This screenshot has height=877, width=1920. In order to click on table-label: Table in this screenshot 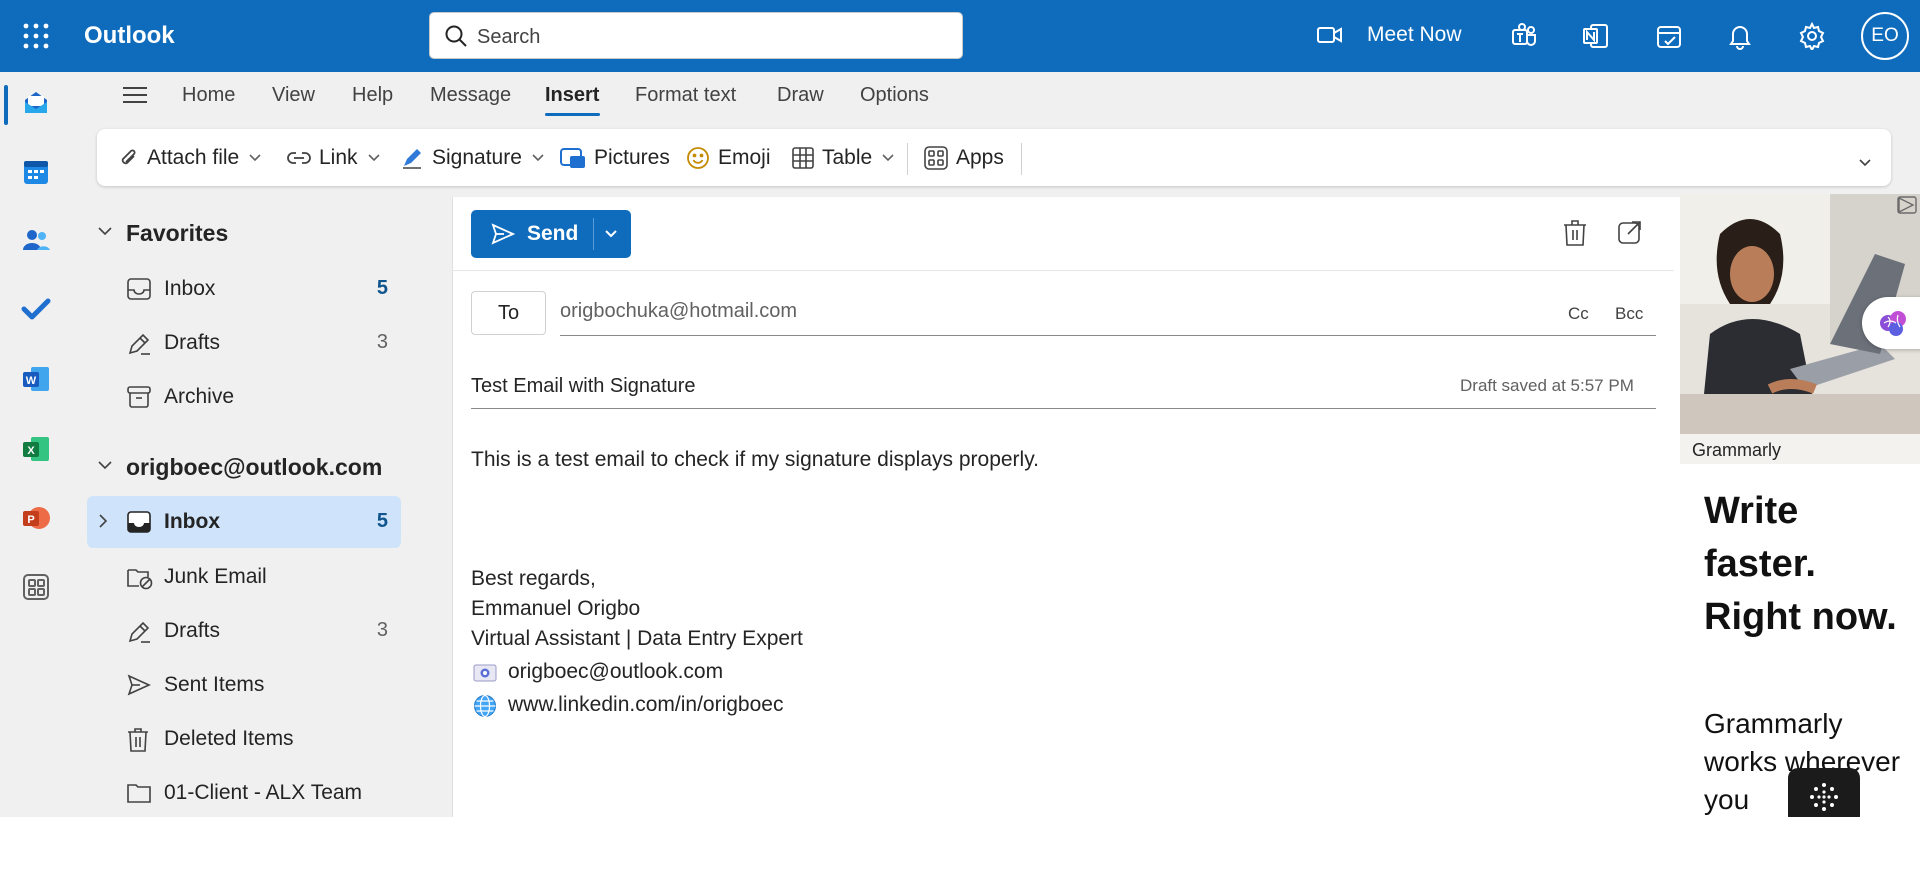, I will do `click(847, 157)`.